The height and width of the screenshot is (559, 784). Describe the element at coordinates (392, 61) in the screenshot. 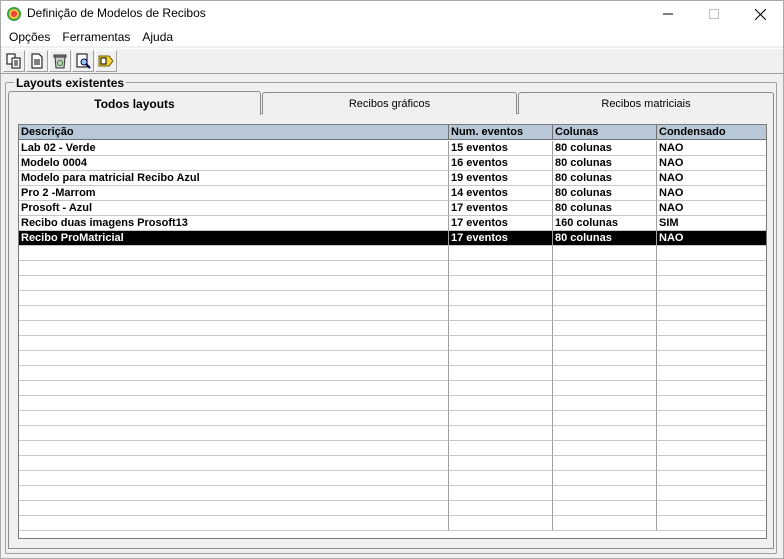

I see `toolbar` at that location.